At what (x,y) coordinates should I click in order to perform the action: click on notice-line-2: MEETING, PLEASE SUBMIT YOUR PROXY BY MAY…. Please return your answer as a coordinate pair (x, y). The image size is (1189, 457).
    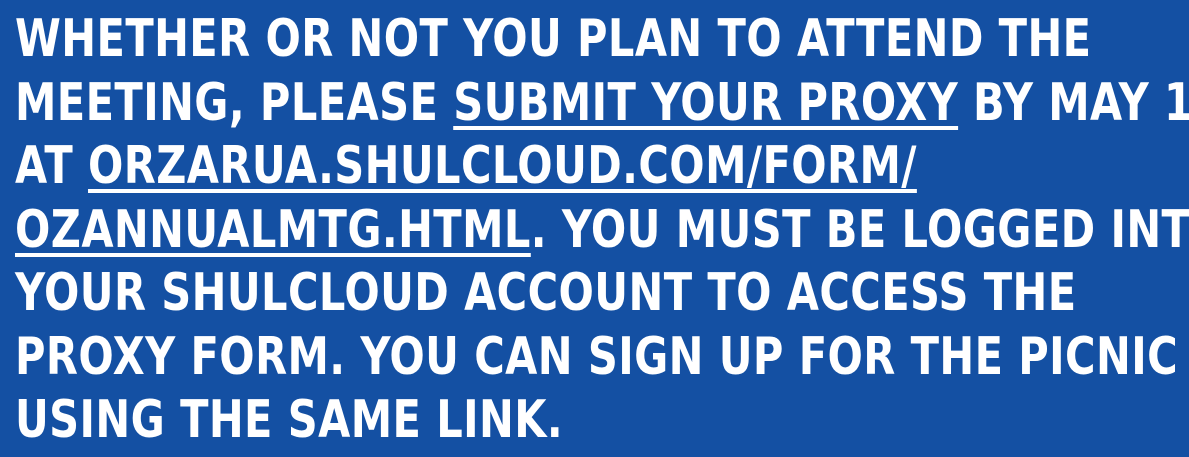
    Looking at the image, I should click on (602, 104).